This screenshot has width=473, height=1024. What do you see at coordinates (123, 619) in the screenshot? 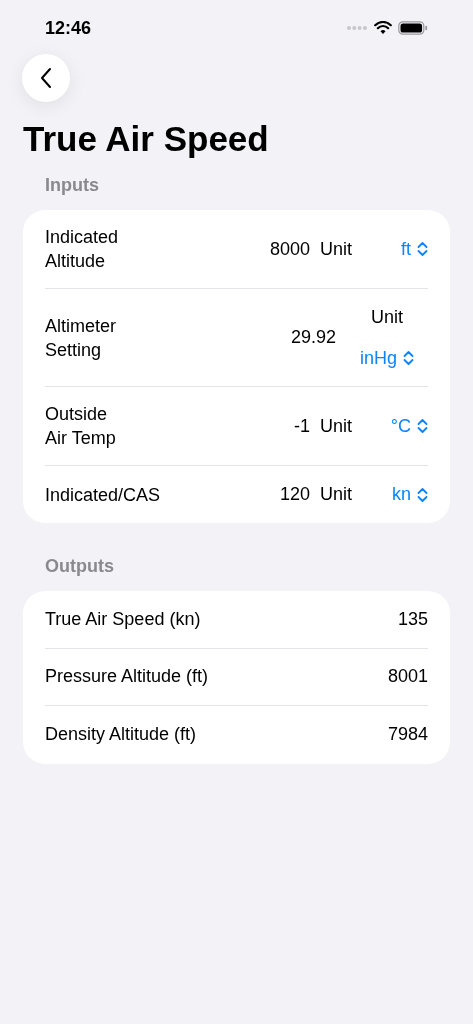
I see `output-label: True Air Speed (kn)` at bounding box center [123, 619].